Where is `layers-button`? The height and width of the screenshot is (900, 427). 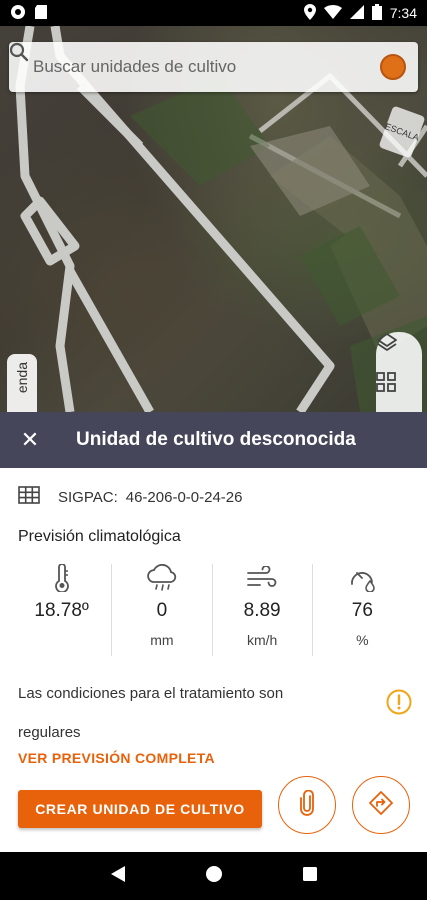 layers-button is located at coordinates (399, 352).